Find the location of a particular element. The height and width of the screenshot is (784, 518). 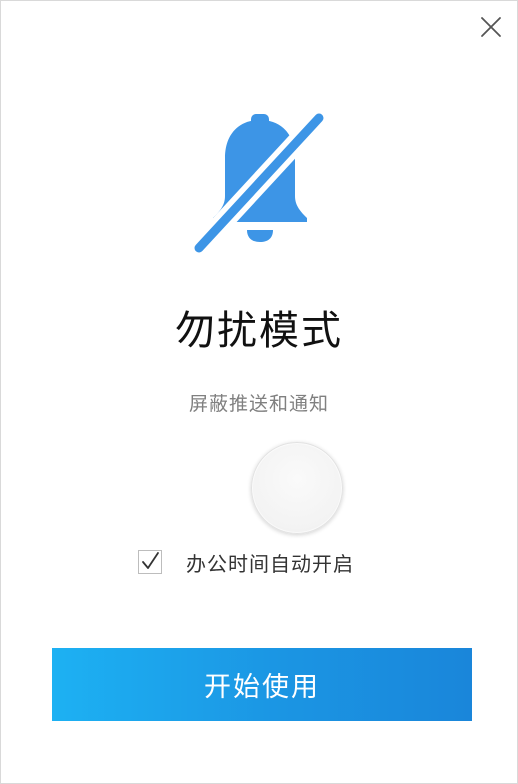

close-icon is located at coordinates (491, 27).